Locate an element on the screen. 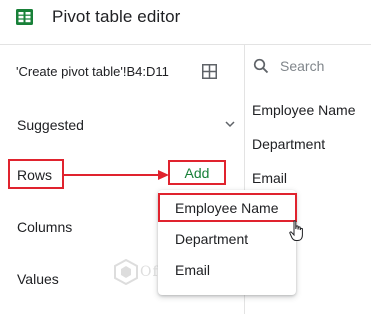  rows-section-label: Rows is located at coordinates (36, 174).